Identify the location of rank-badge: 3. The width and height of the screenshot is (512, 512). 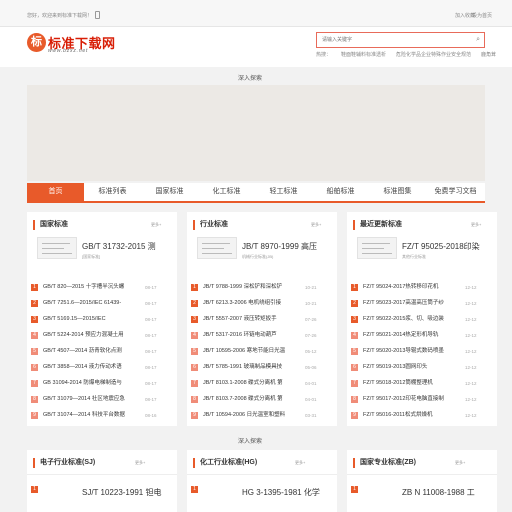
(354, 319).